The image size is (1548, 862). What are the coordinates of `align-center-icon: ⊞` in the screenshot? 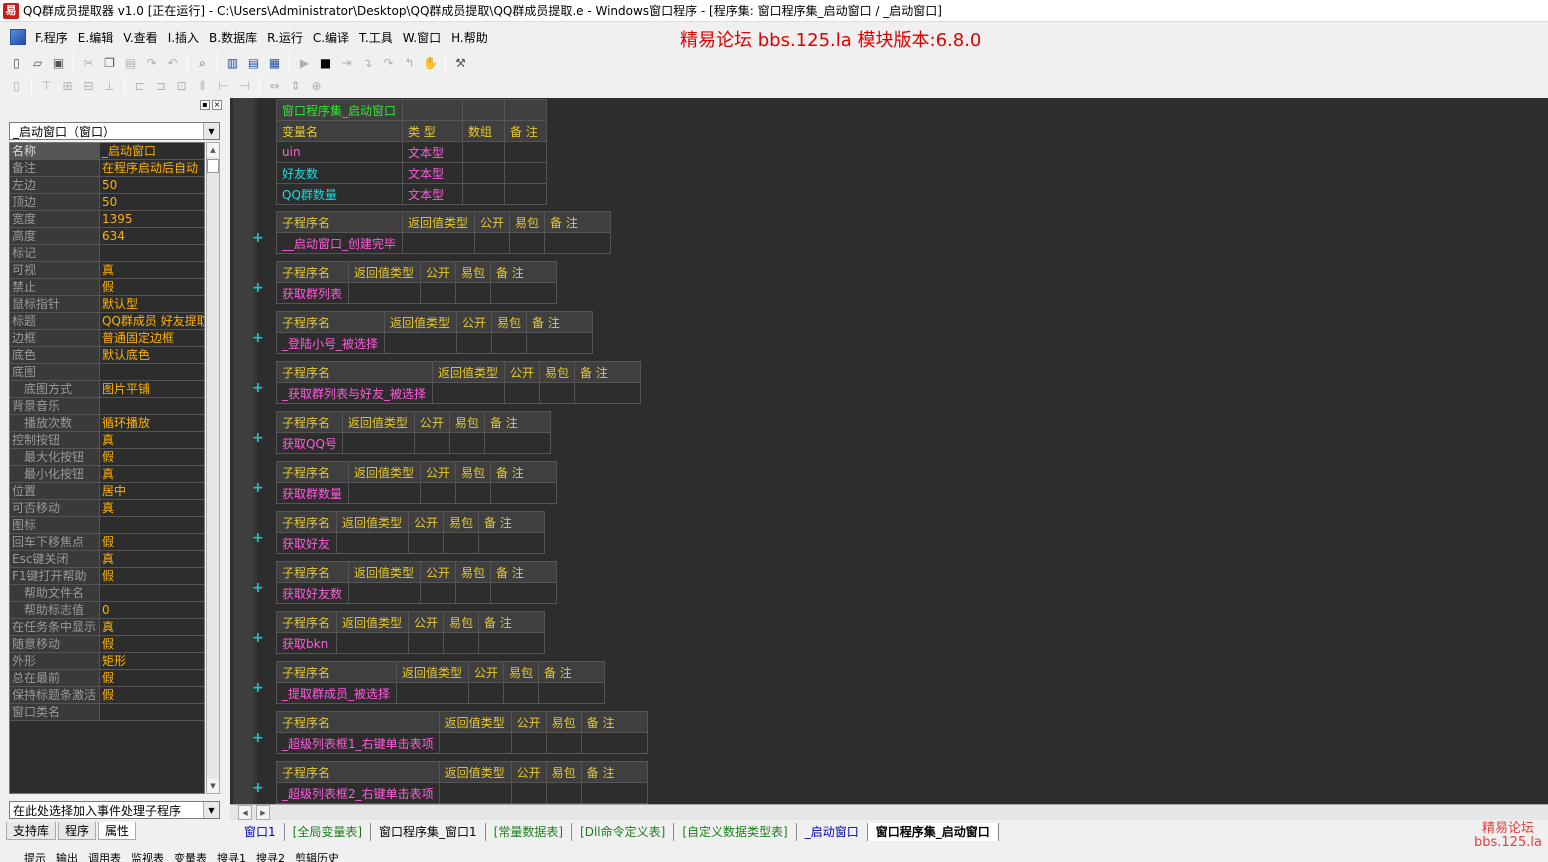 It's located at (67, 86).